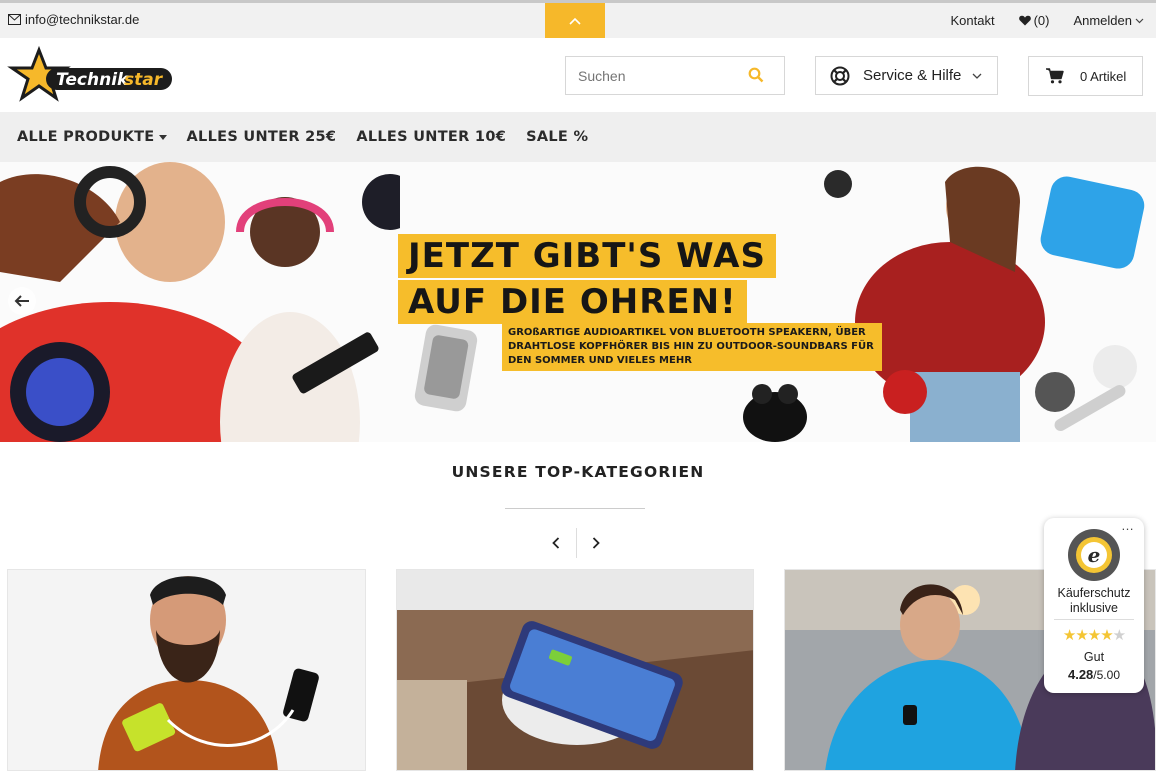 Image resolution: width=1156 pixels, height=771 pixels. What do you see at coordinates (1106, 675) in the screenshot?
I see `rating-max: /5.00` at bounding box center [1106, 675].